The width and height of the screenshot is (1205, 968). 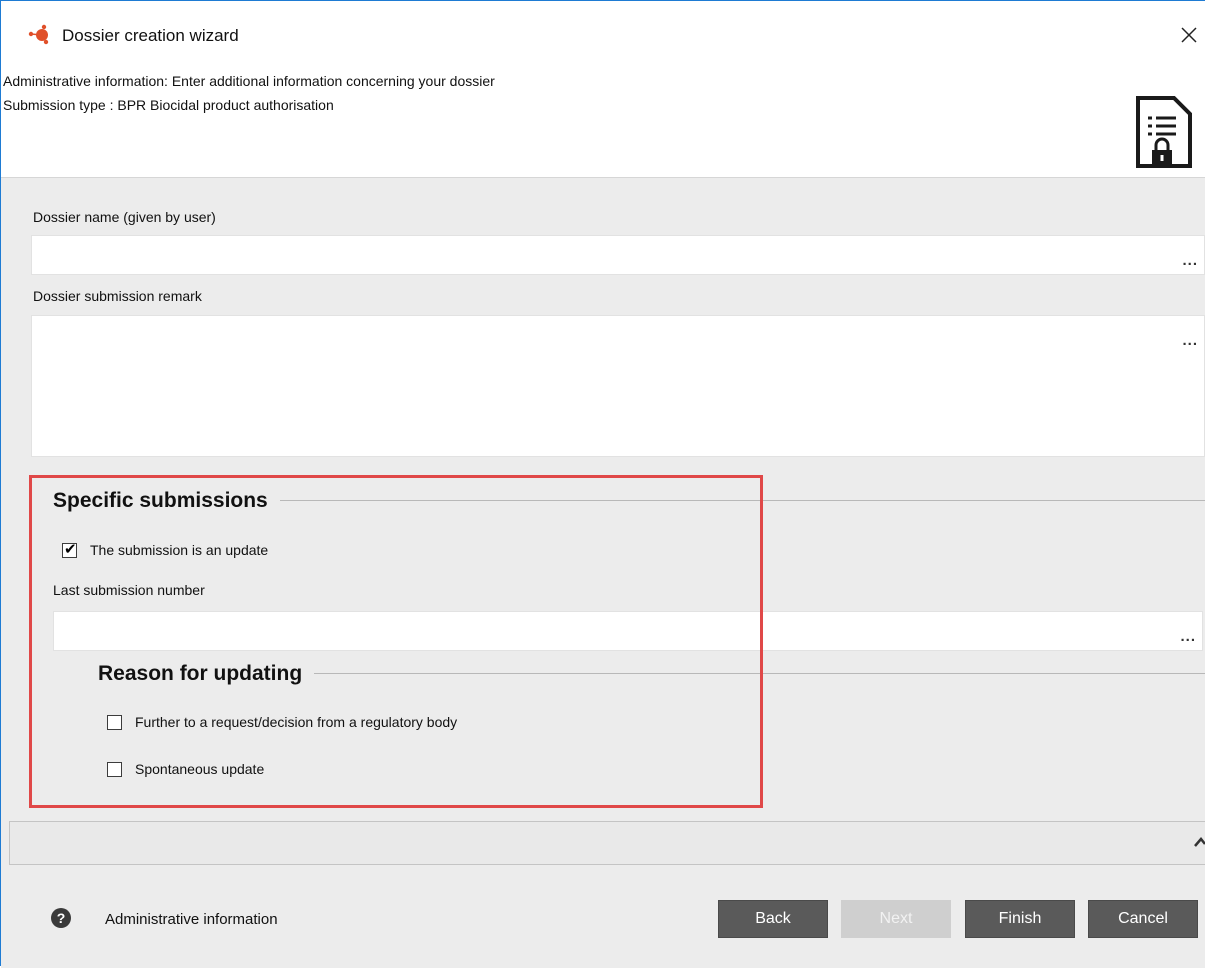 What do you see at coordinates (191, 919) in the screenshot?
I see `step-label: Administrative information` at bounding box center [191, 919].